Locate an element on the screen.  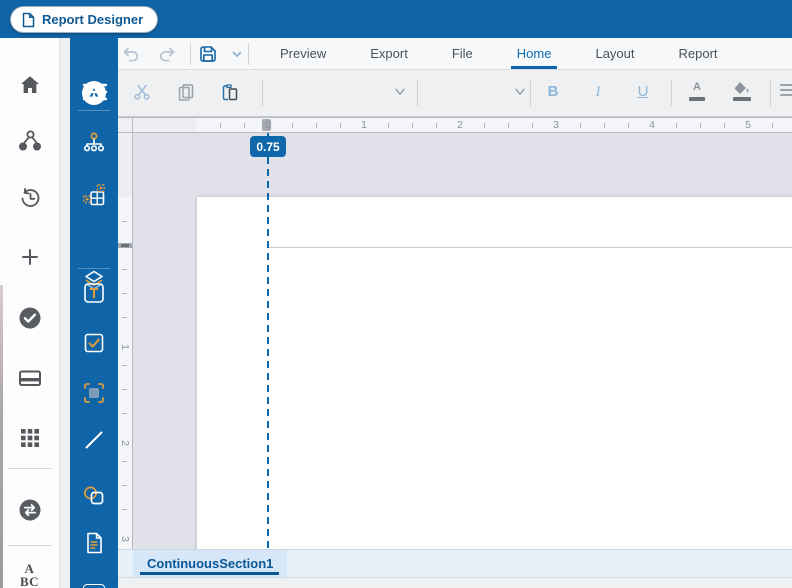
ribbon-format-row: B I U A is located at coordinates (455, 93).